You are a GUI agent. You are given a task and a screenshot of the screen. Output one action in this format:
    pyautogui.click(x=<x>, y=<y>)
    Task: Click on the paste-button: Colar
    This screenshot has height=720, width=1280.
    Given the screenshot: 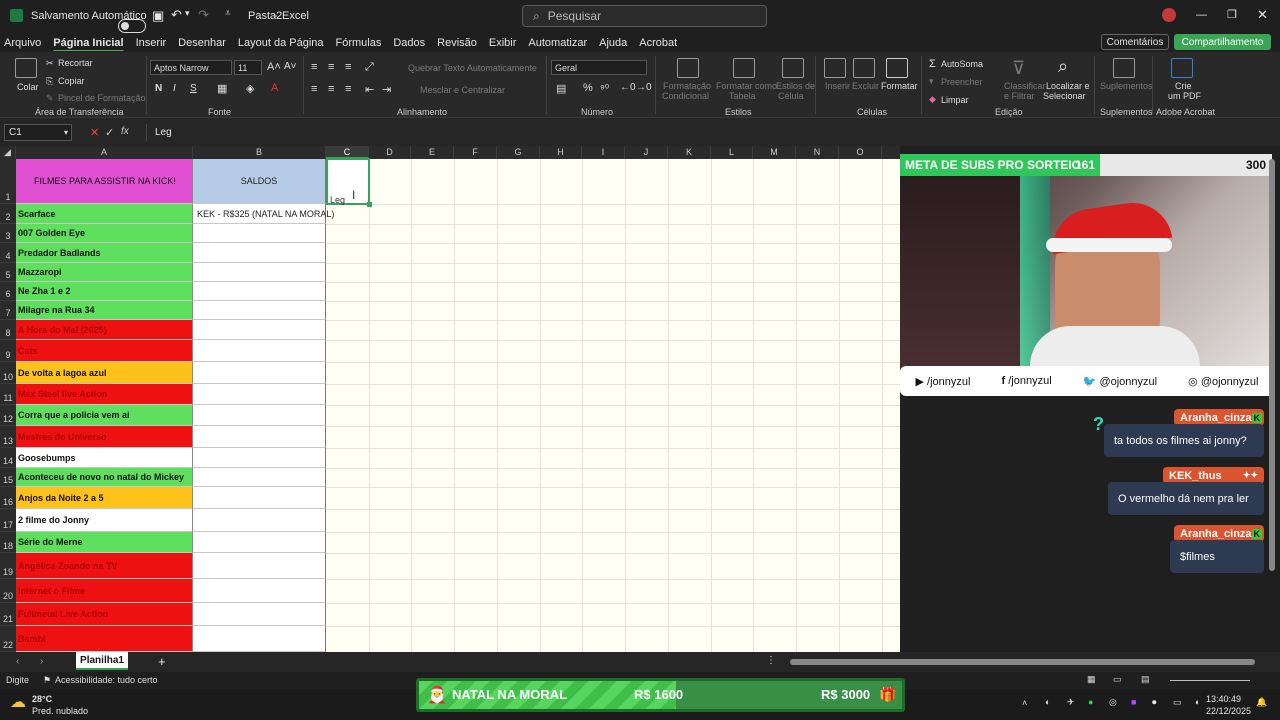 What is the action you would take?
    pyautogui.click(x=28, y=87)
    